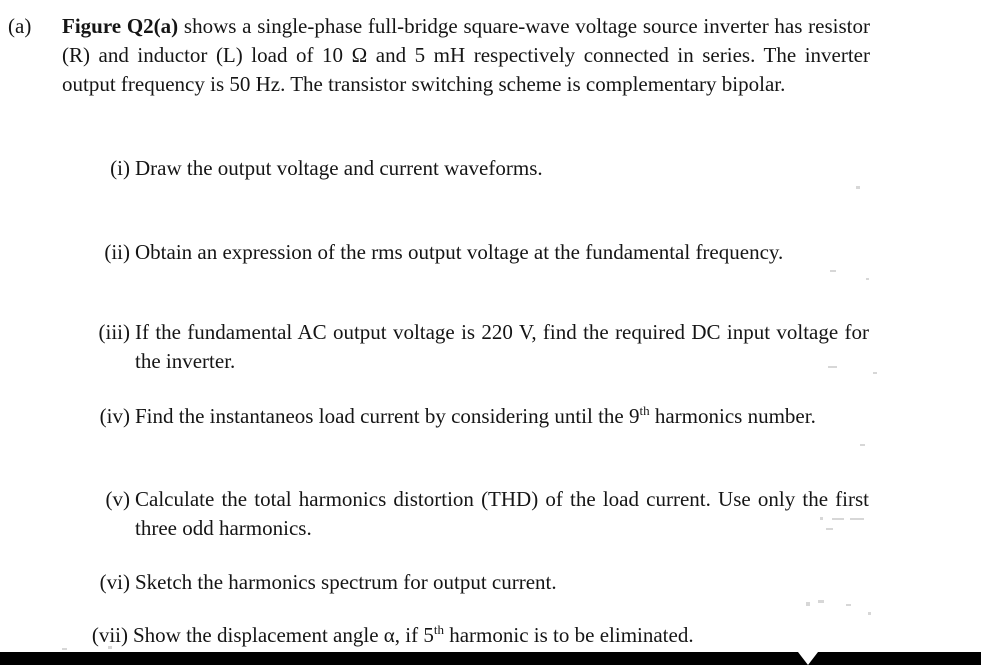  What do you see at coordinates (568, 635) in the screenshot?
I see `sub-question-text-after: harmonic is to be eliminated.` at bounding box center [568, 635].